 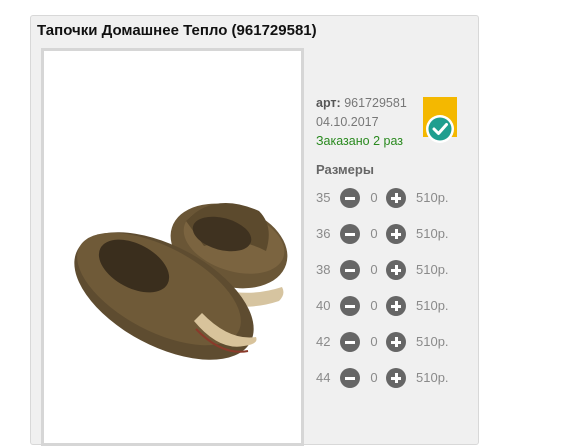 I want to click on size-row: 36 0 510р., so click(x=396, y=234).